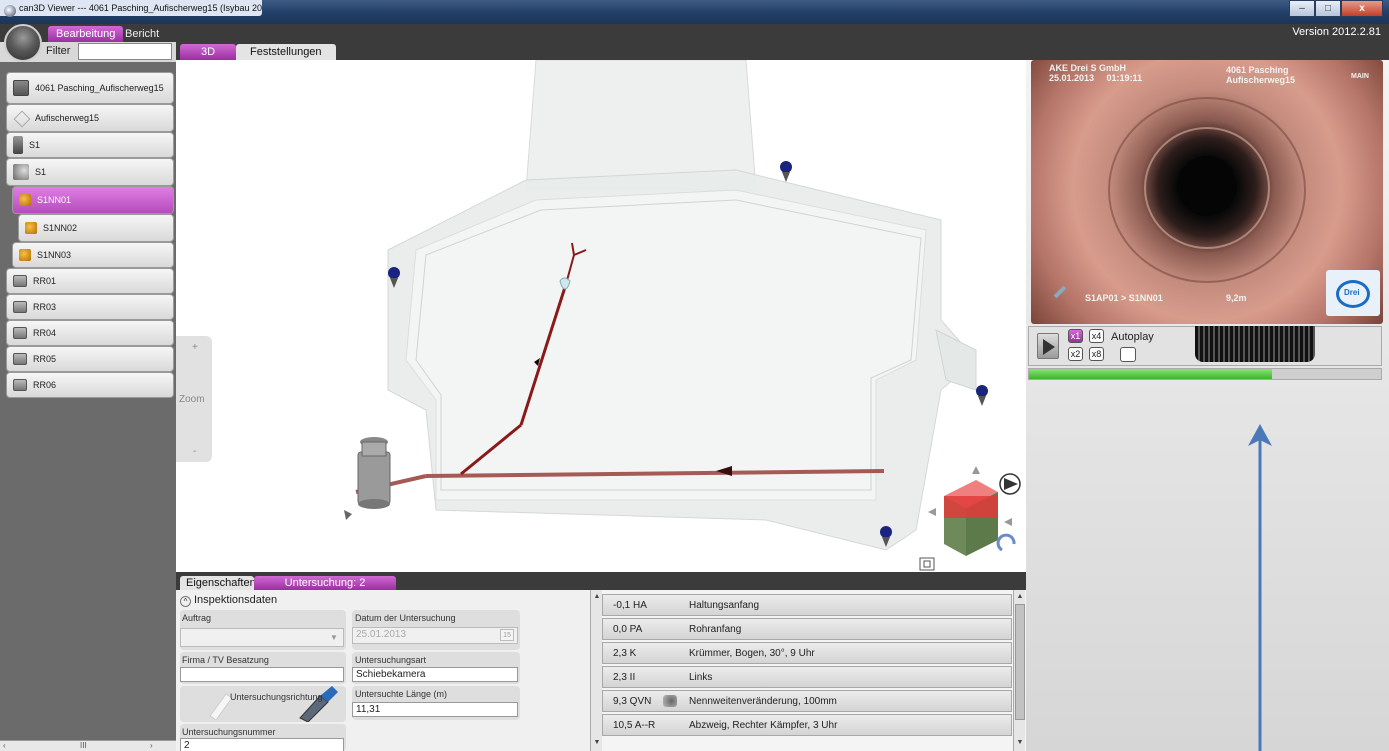 This screenshot has height=751, width=1389. Describe the element at coordinates (45, 307) in the screenshot. I see `tree-item-label: RR03` at that location.